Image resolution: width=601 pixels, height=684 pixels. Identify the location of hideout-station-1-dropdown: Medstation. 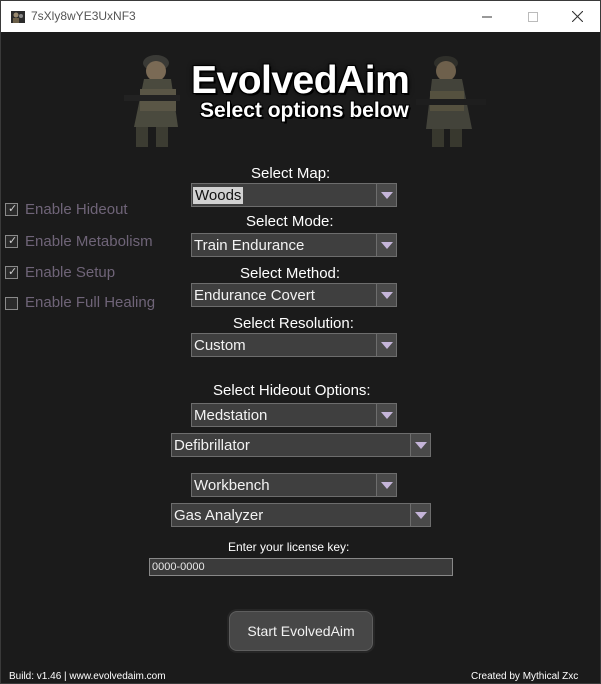
(294, 415).